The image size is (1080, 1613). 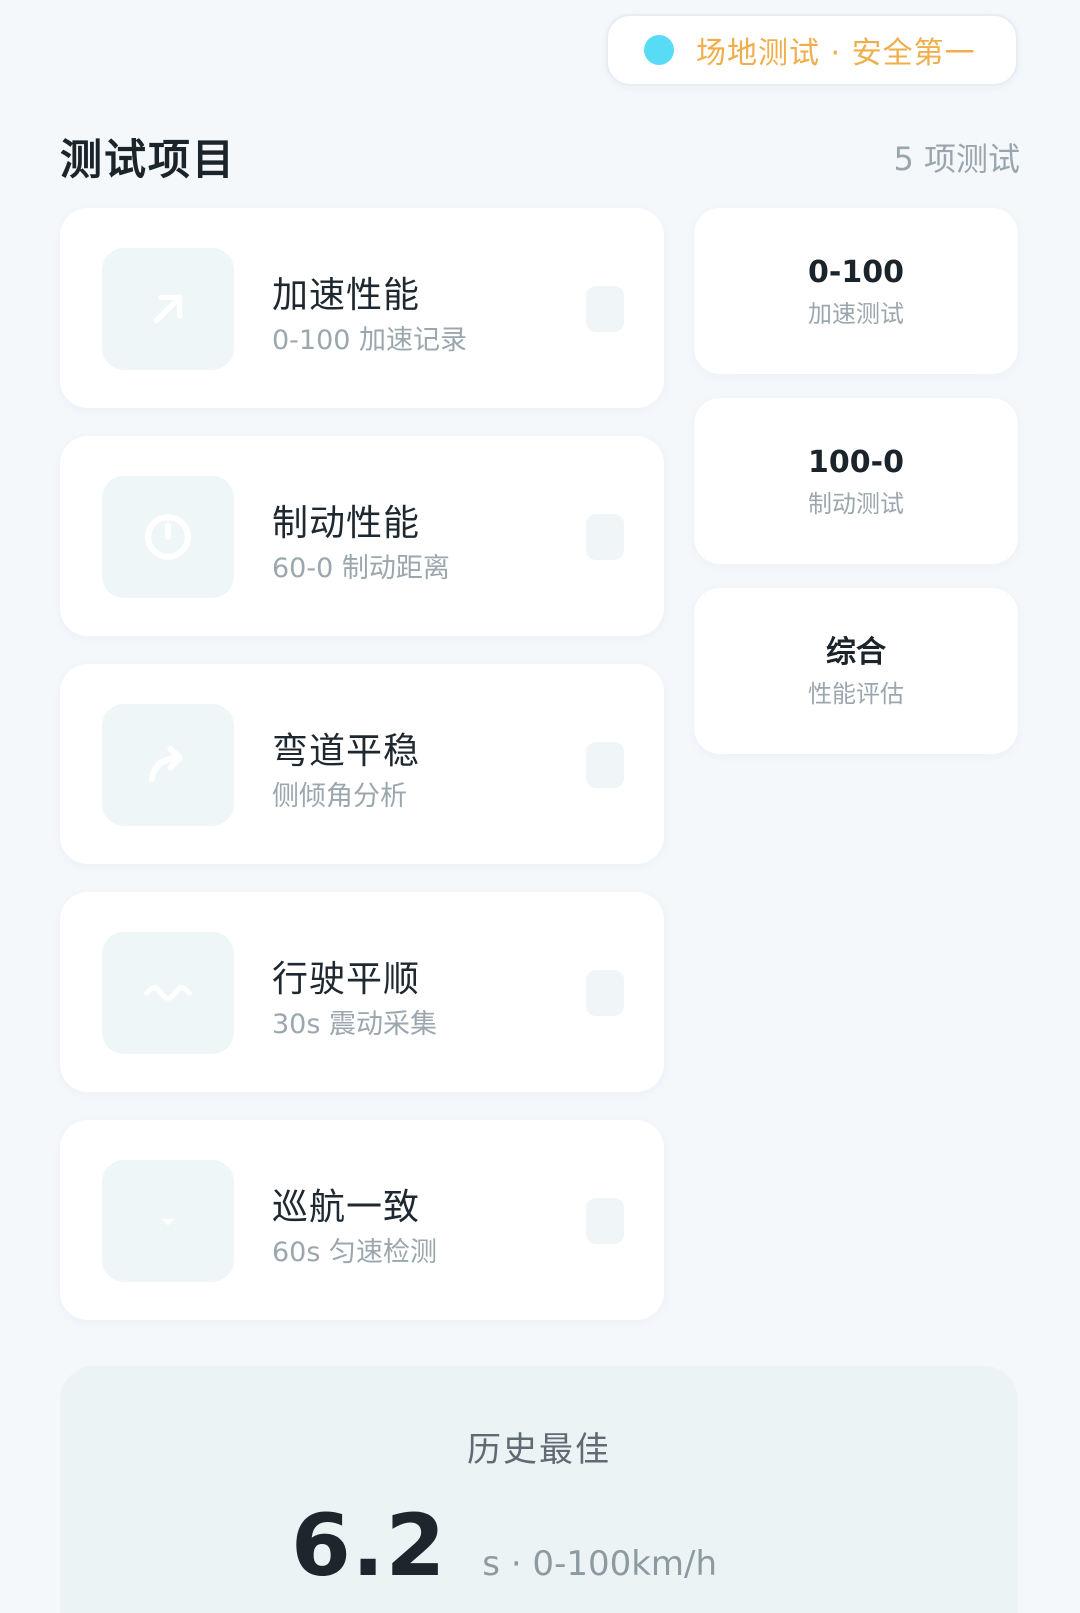 I want to click on power-icon, so click(x=168, y=537).